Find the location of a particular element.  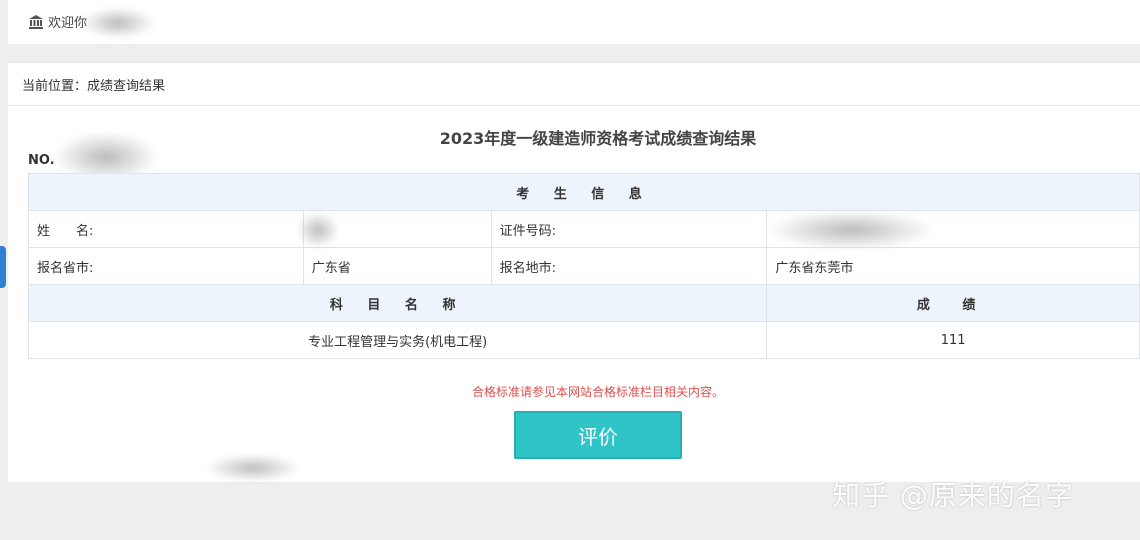

table-row: 专业工程管理与实务(机电工程) 111 is located at coordinates (583, 340).